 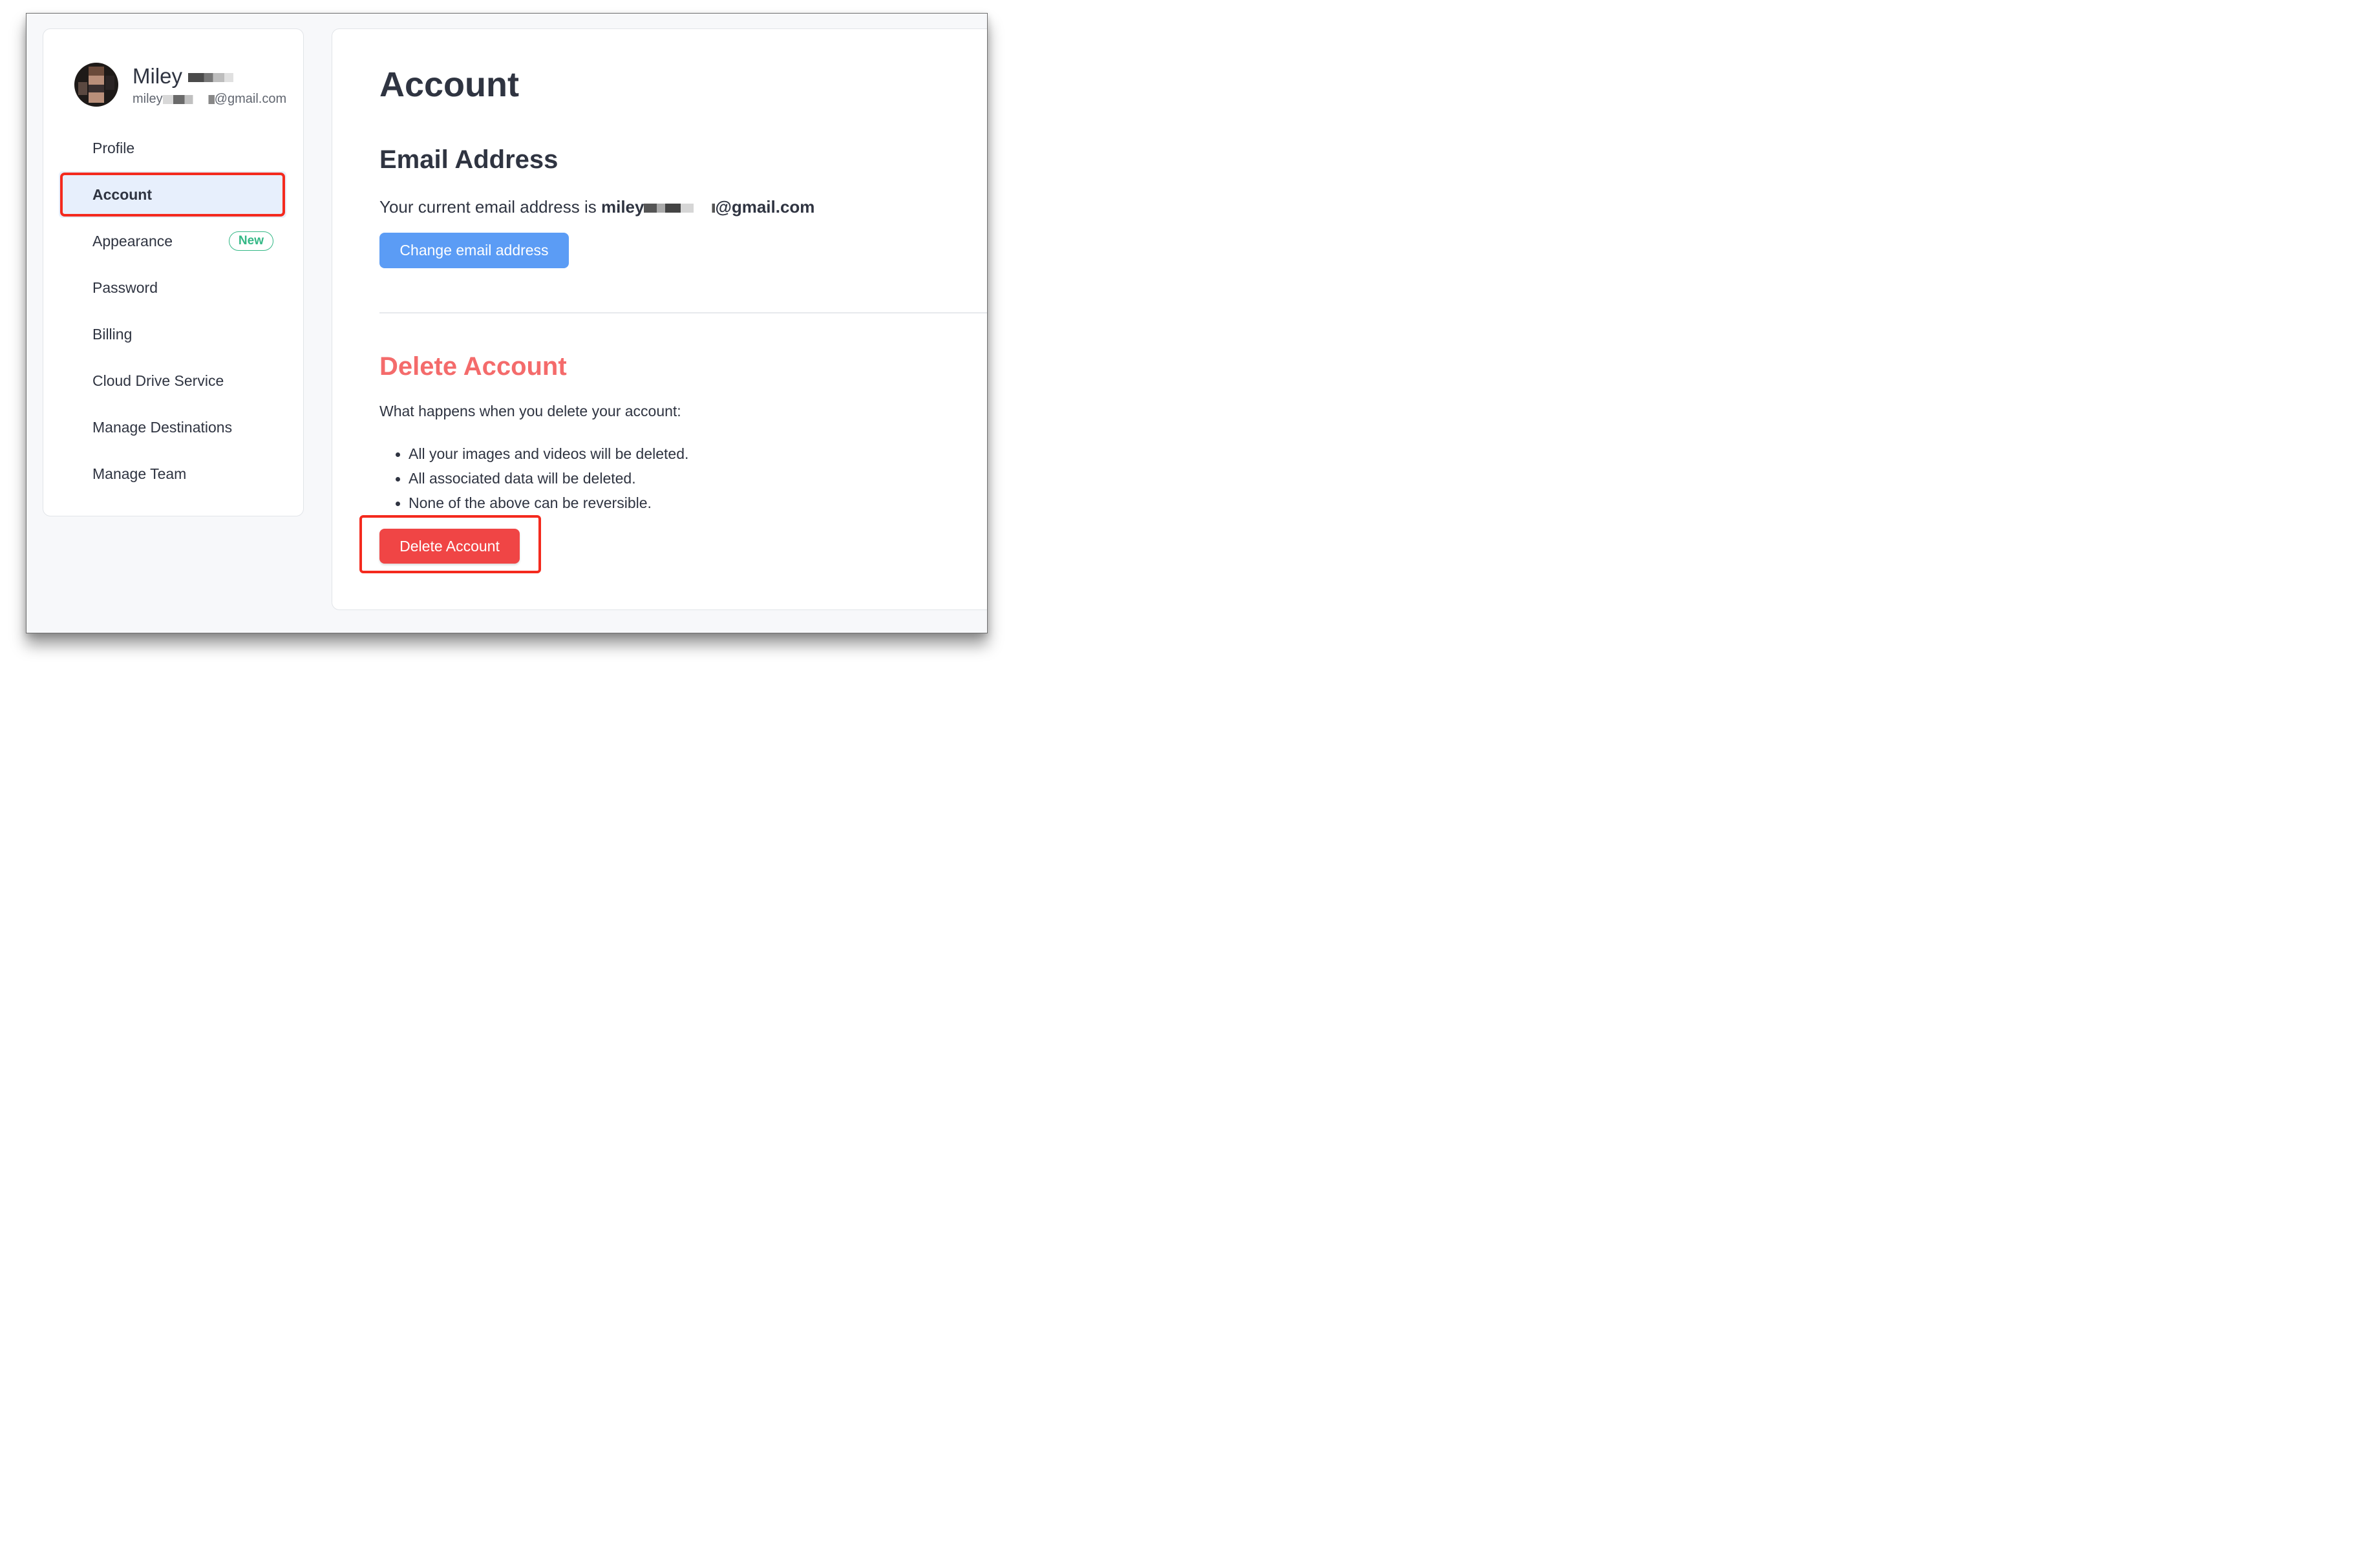 What do you see at coordinates (172, 194) in the screenshot?
I see `sidebar-item-account: Account` at bounding box center [172, 194].